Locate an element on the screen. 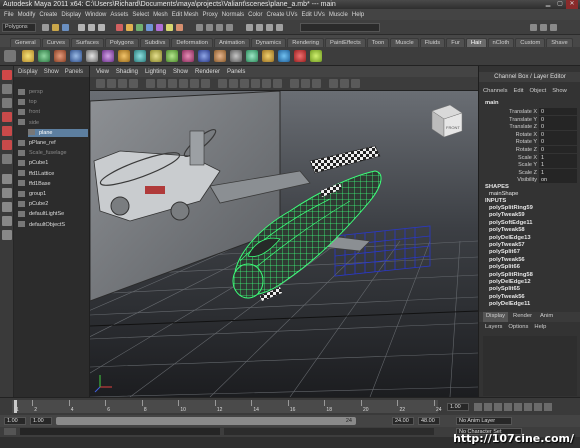  camera-attributes-icon is located at coordinates (111, 83).